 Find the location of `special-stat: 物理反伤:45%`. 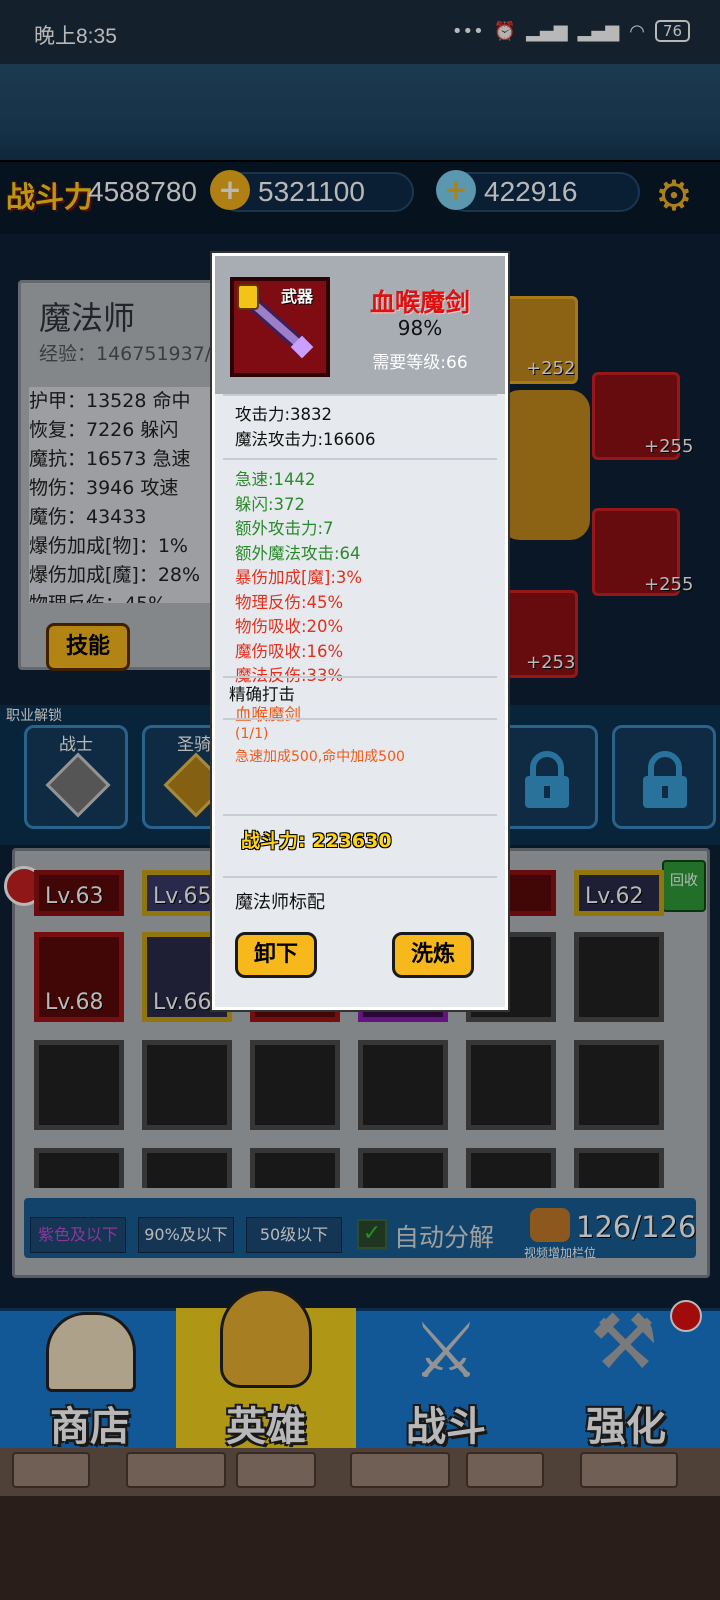

special-stat: 物理反伤:45% is located at coordinates (289, 602).